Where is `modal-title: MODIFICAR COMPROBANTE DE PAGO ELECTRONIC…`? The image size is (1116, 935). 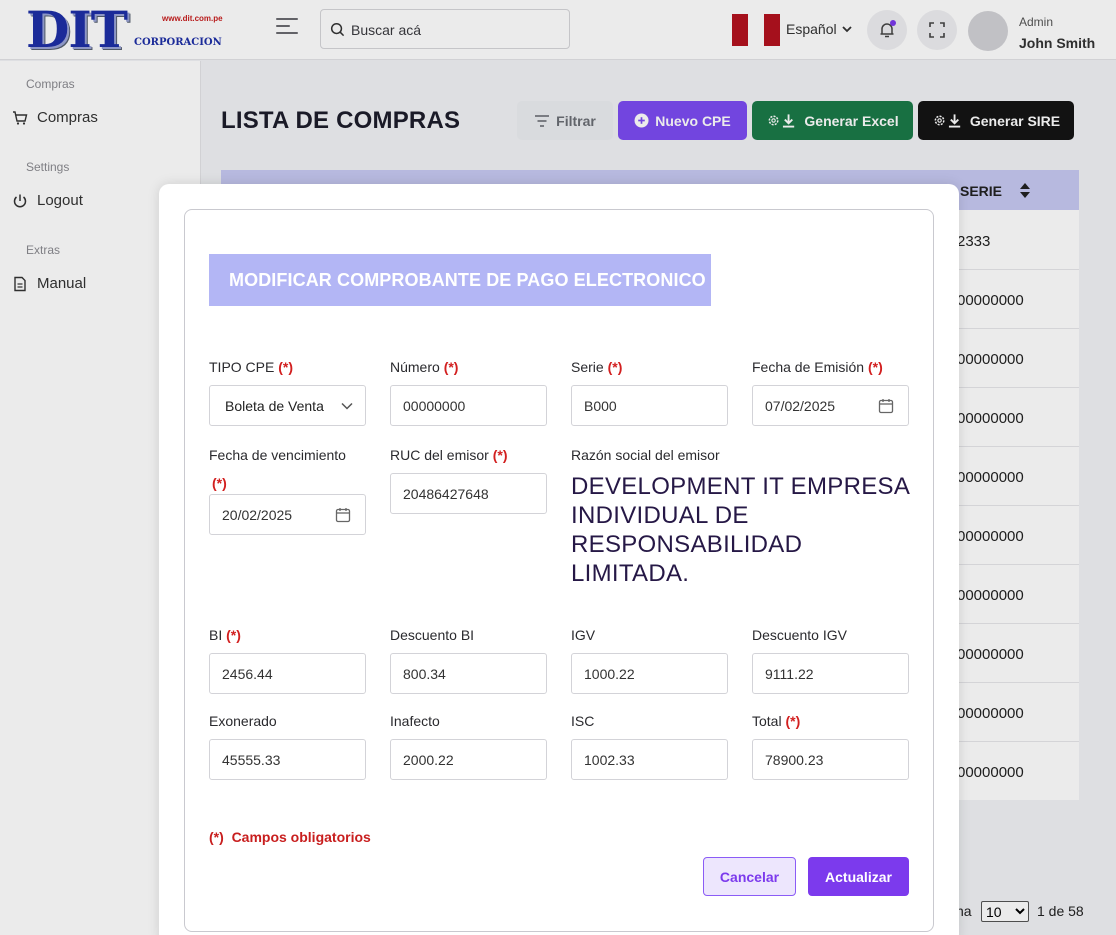
modal-title: MODIFICAR COMPROBANTE DE PAGO ELECTRONIC… is located at coordinates (460, 280).